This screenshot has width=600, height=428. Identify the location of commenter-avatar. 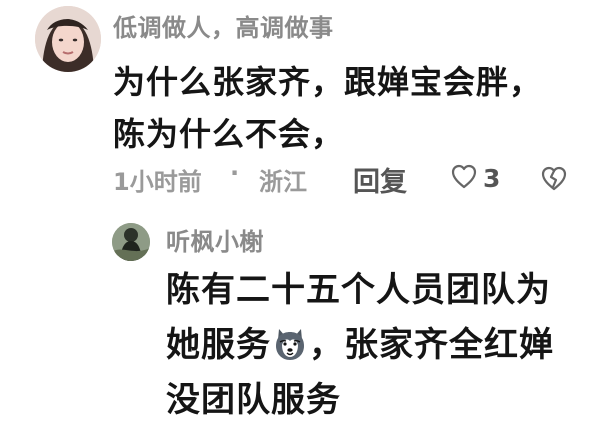
(68, 39).